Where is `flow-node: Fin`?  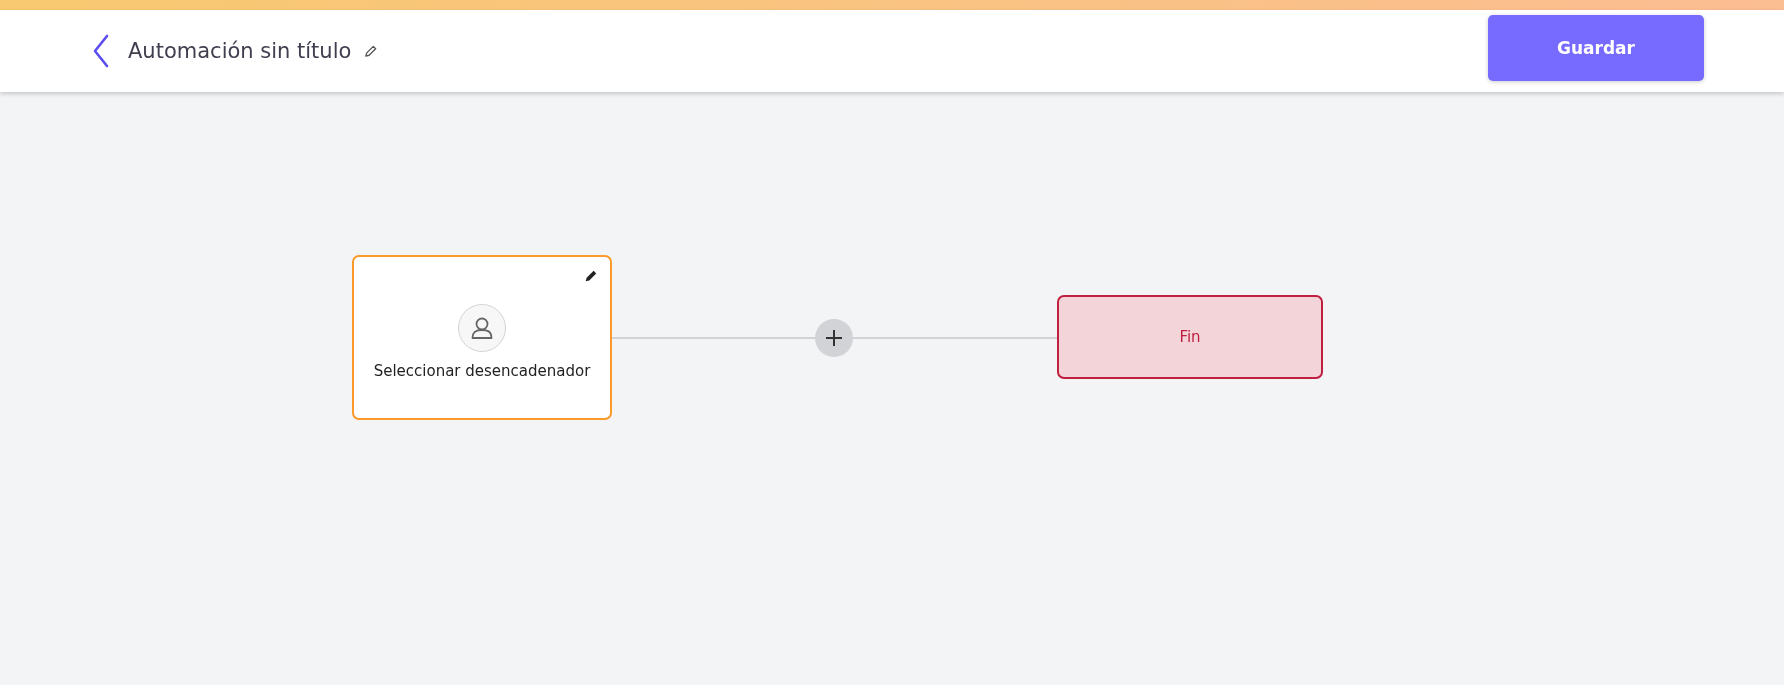
flow-node: Fin is located at coordinates (1190, 337).